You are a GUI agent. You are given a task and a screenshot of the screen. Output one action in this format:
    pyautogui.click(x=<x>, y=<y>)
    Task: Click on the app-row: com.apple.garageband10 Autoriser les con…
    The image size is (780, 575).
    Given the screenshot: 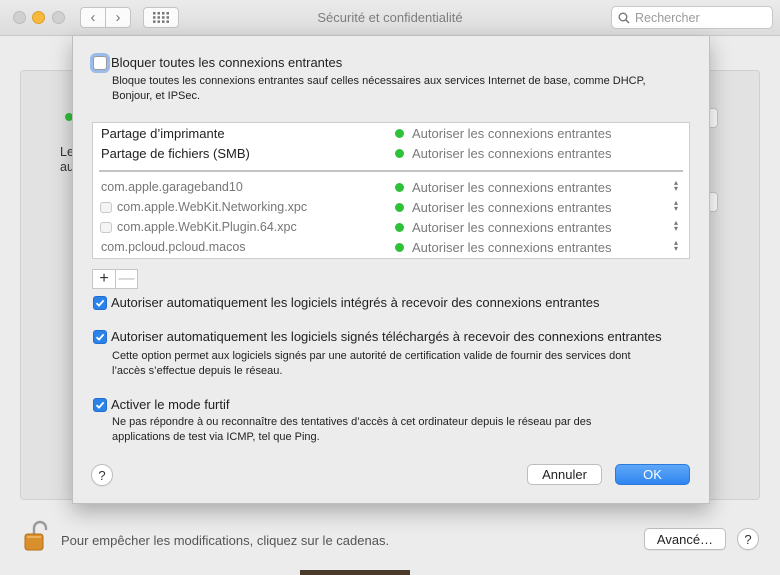 What is the action you would take?
    pyautogui.click(x=391, y=187)
    